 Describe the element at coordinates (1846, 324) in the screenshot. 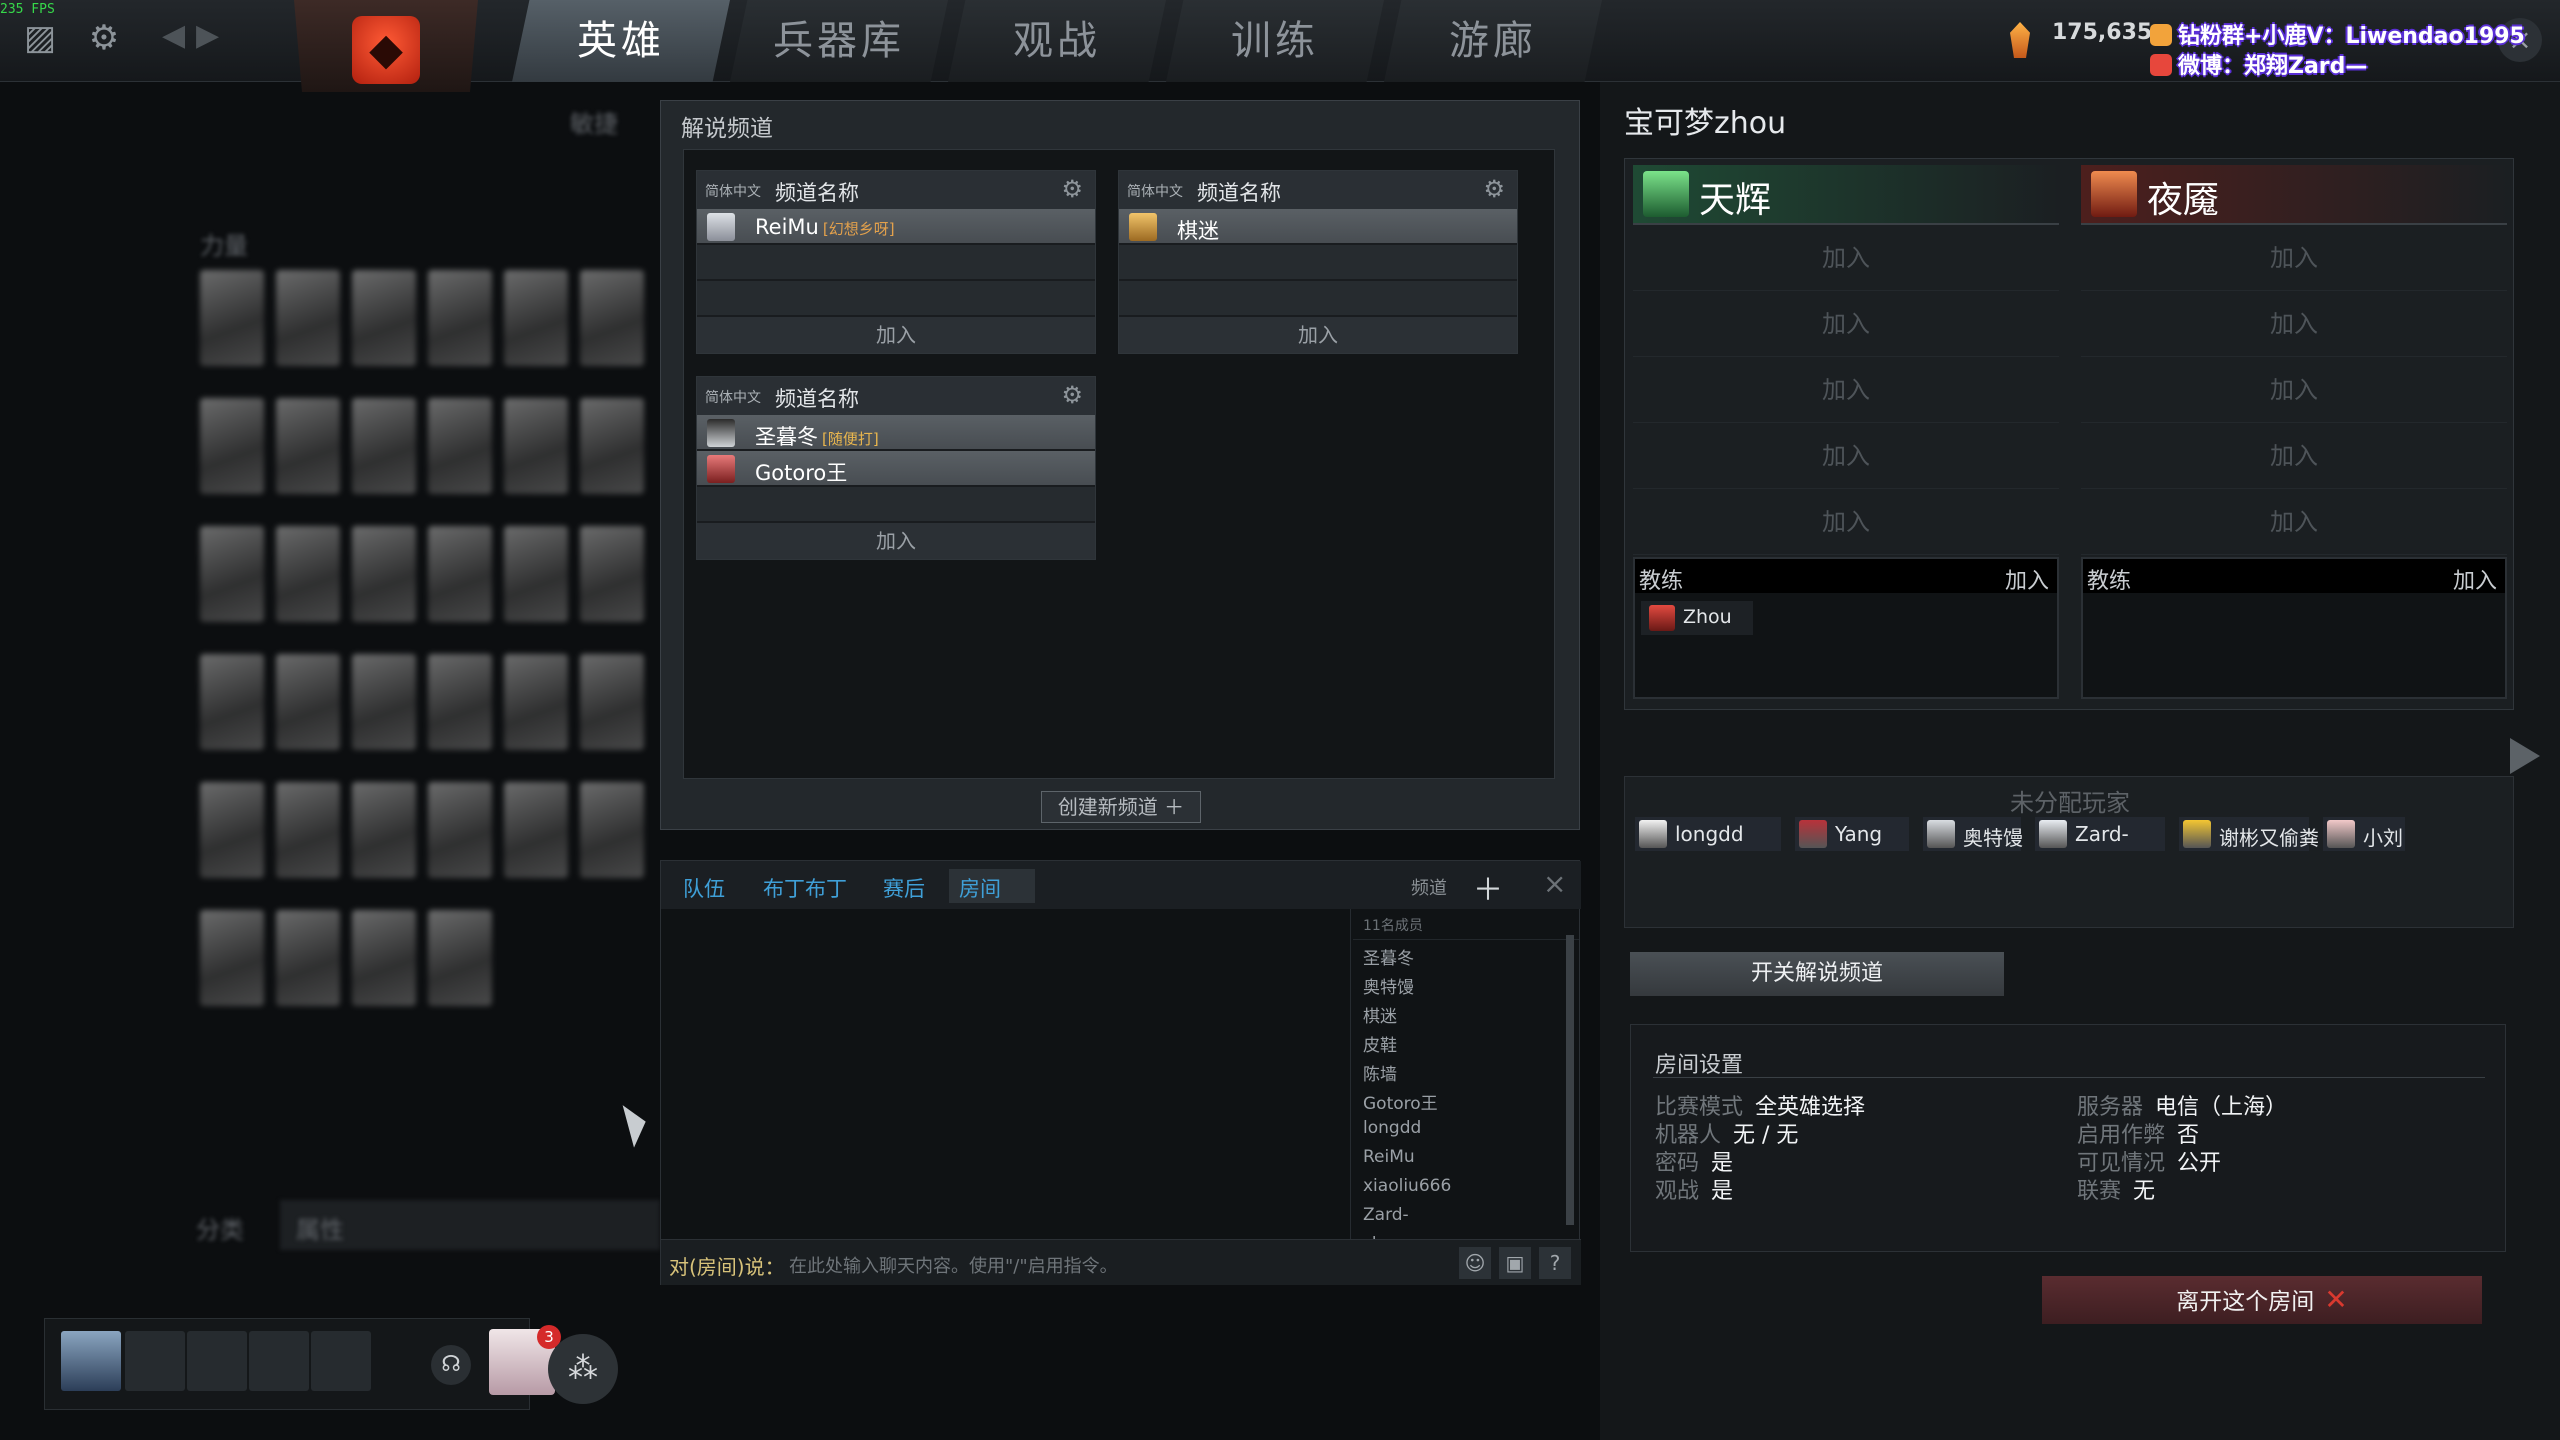

I see `radiant-slot-2: 加入` at that location.